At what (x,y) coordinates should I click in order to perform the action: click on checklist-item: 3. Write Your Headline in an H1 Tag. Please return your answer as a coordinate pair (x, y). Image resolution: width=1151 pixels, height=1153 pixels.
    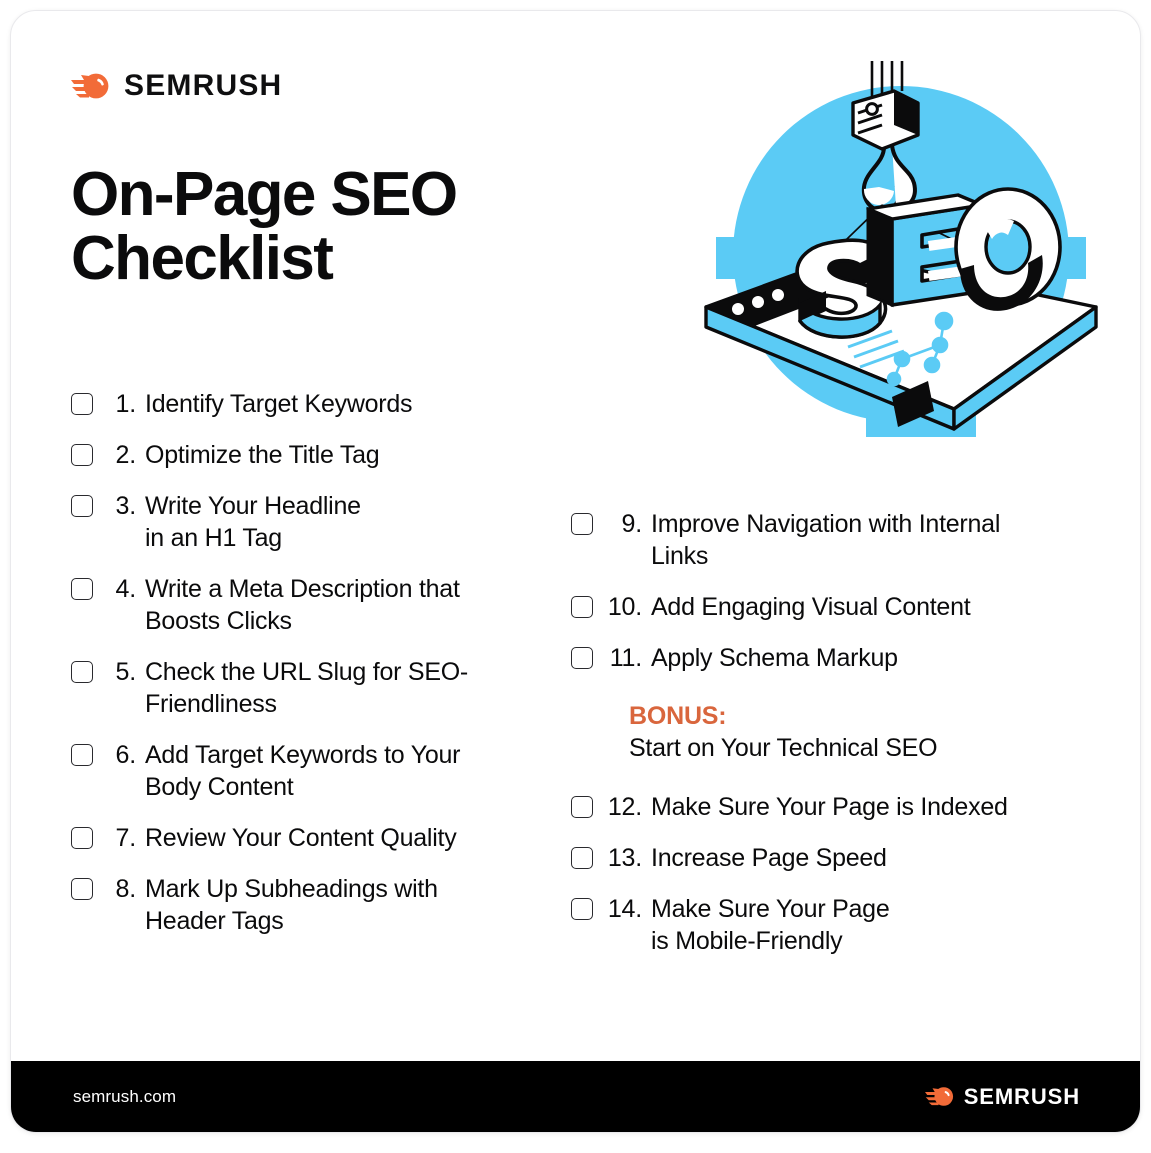
    Looking at the image, I should click on (316, 522).